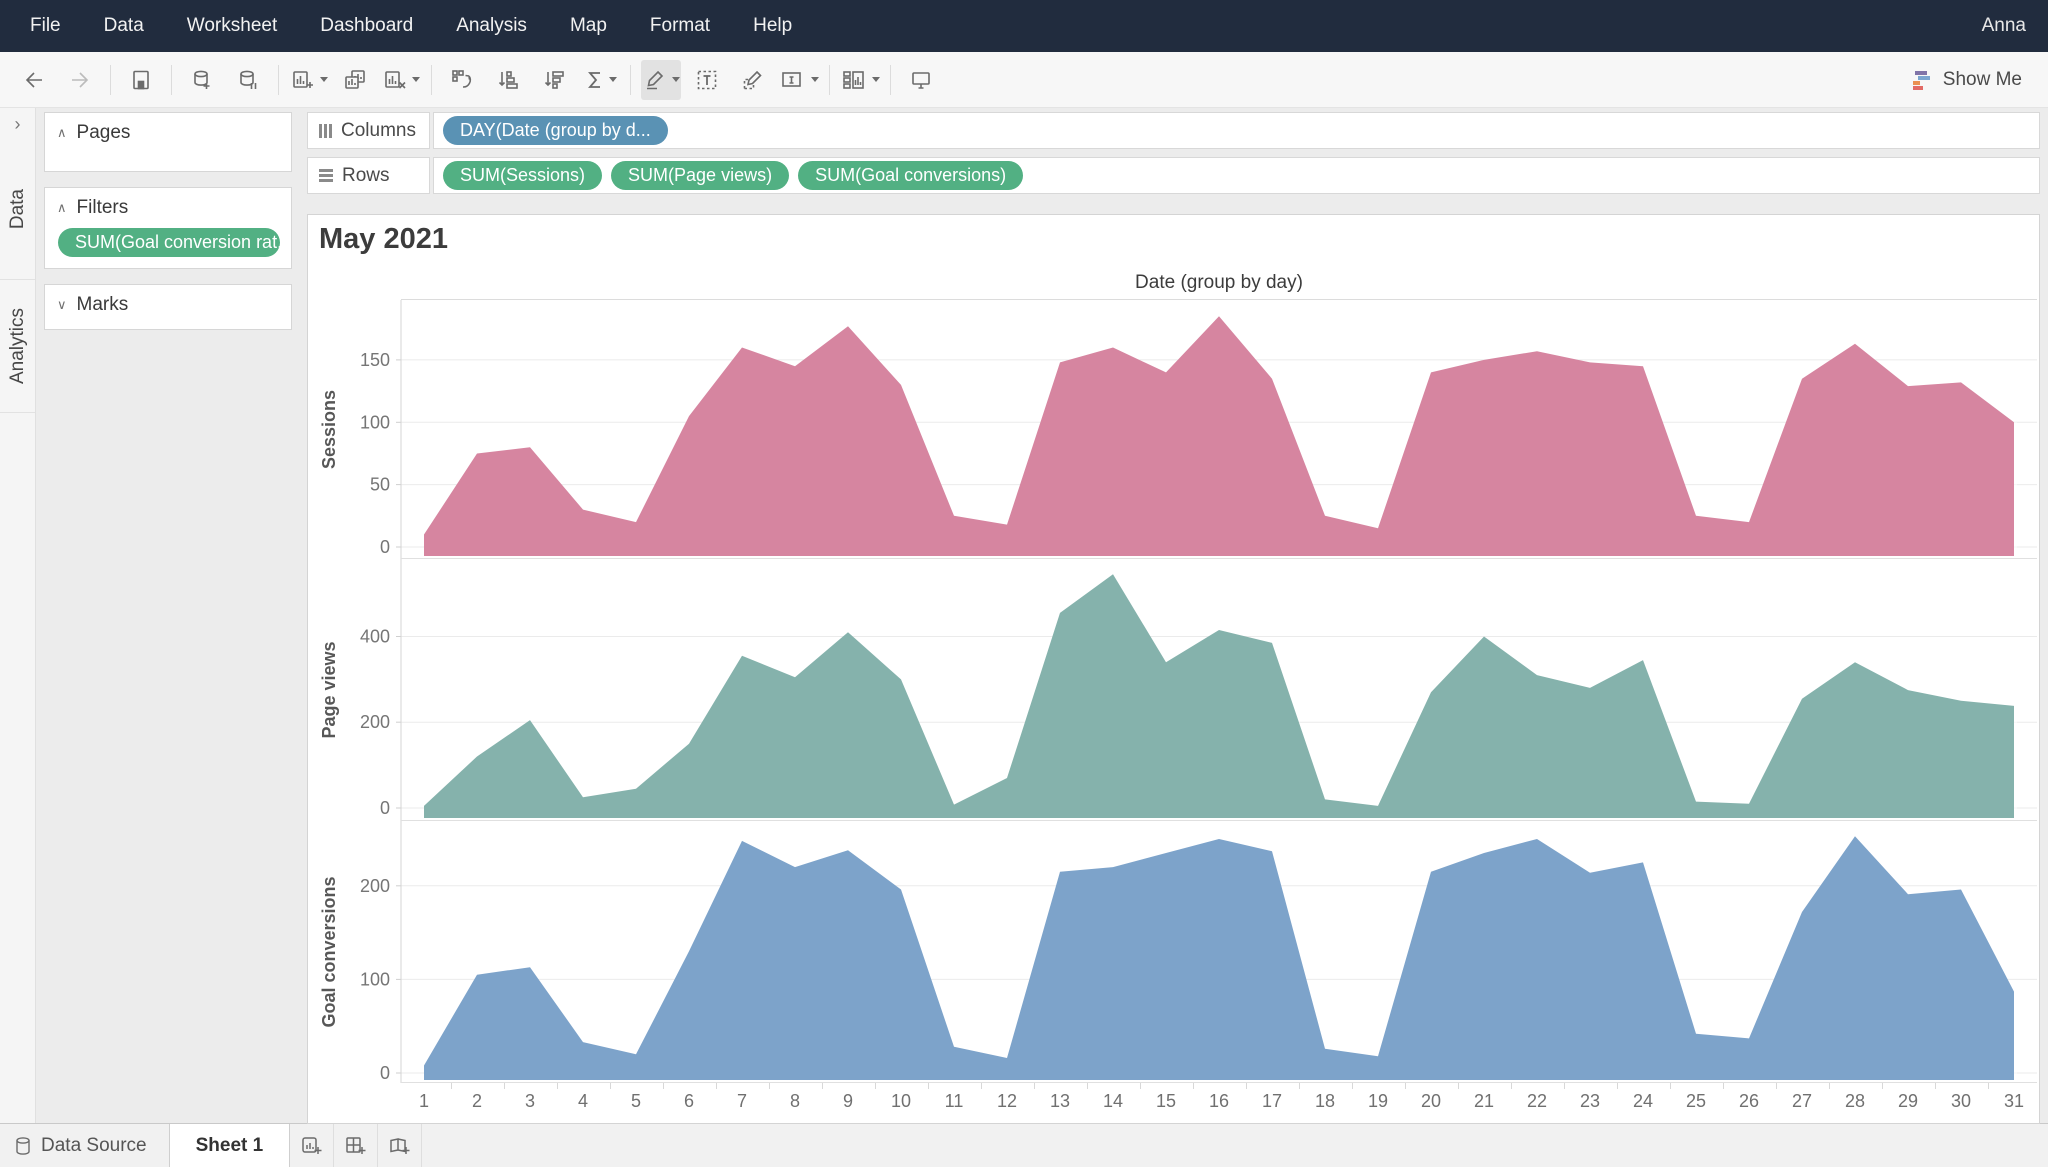  Describe the element at coordinates (508, 80) in the screenshot. I see `sort-ascending-icon` at that location.